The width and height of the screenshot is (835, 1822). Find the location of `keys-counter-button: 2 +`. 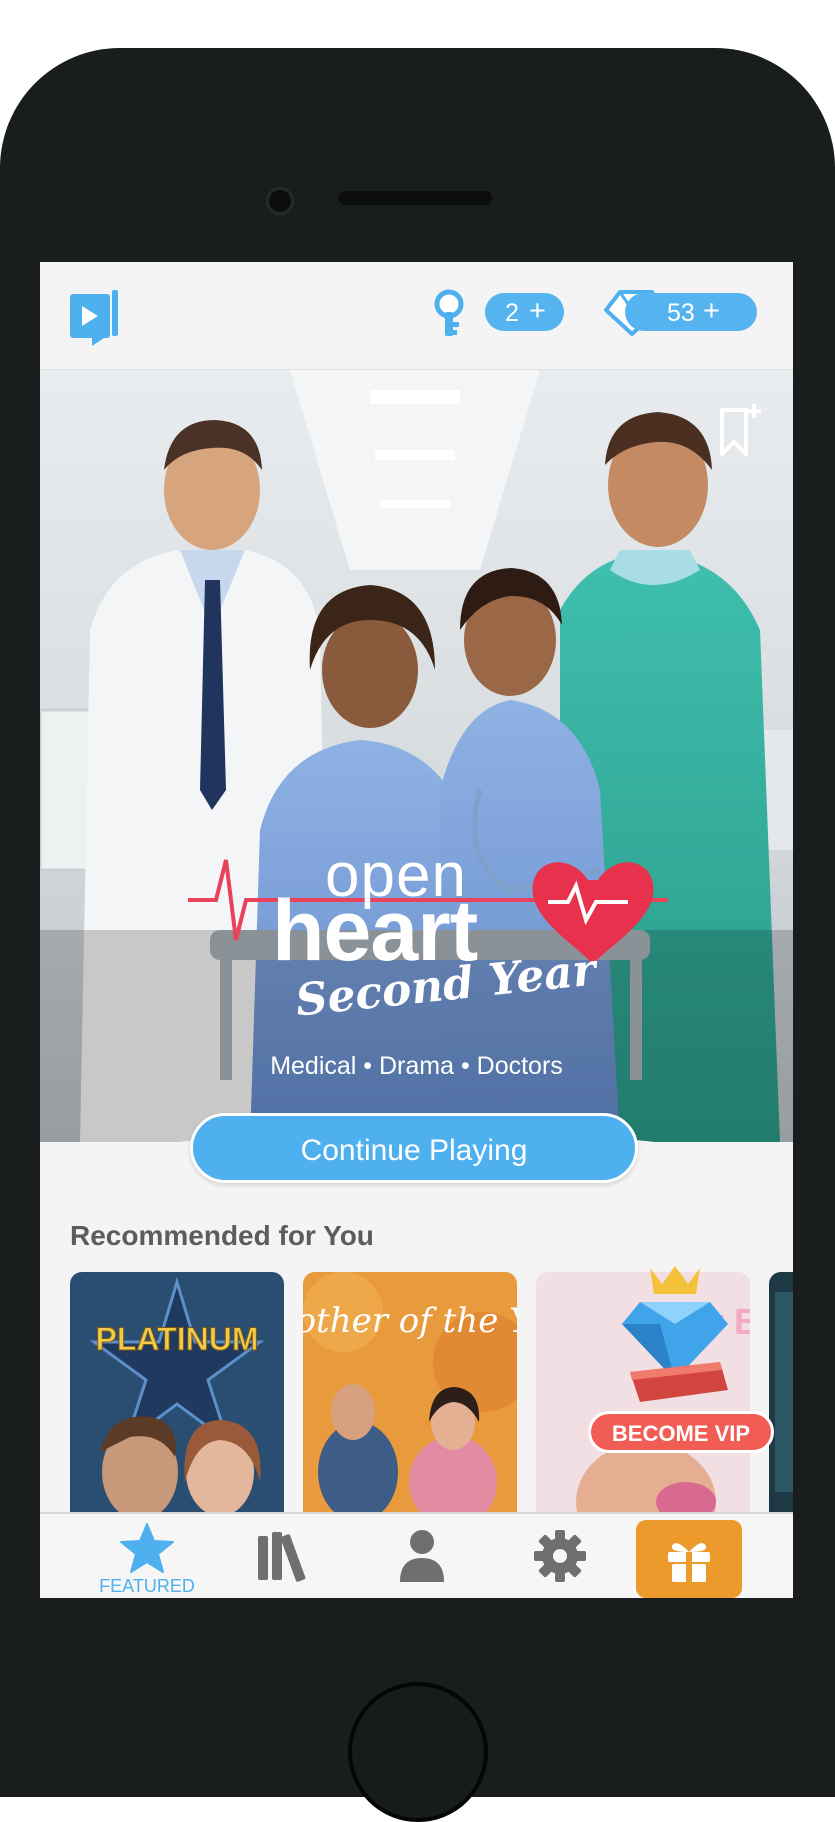

keys-counter-button: 2 + is located at coordinates (524, 312).